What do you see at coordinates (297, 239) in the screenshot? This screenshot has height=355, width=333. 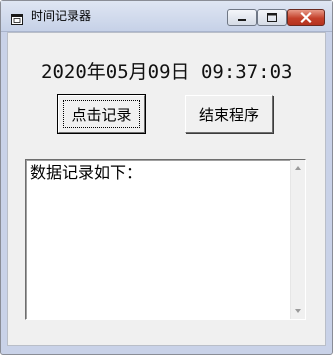 I see `vertical-scrollbar` at bounding box center [297, 239].